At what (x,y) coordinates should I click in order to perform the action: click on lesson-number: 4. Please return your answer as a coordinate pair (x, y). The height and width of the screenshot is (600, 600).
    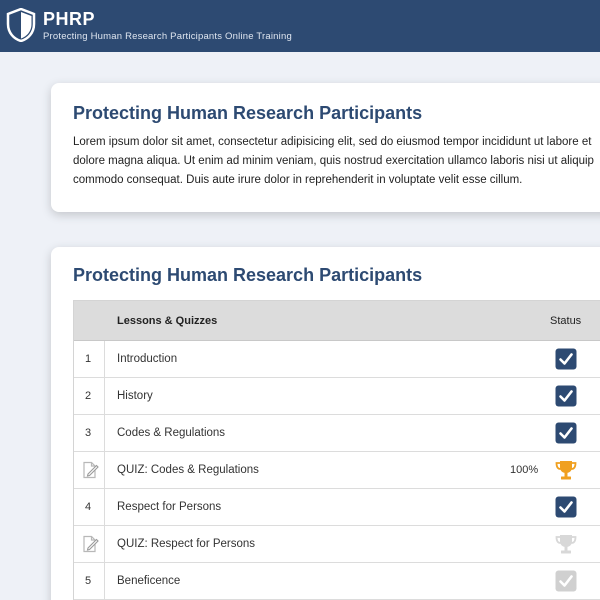
    Looking at the image, I should click on (88, 507).